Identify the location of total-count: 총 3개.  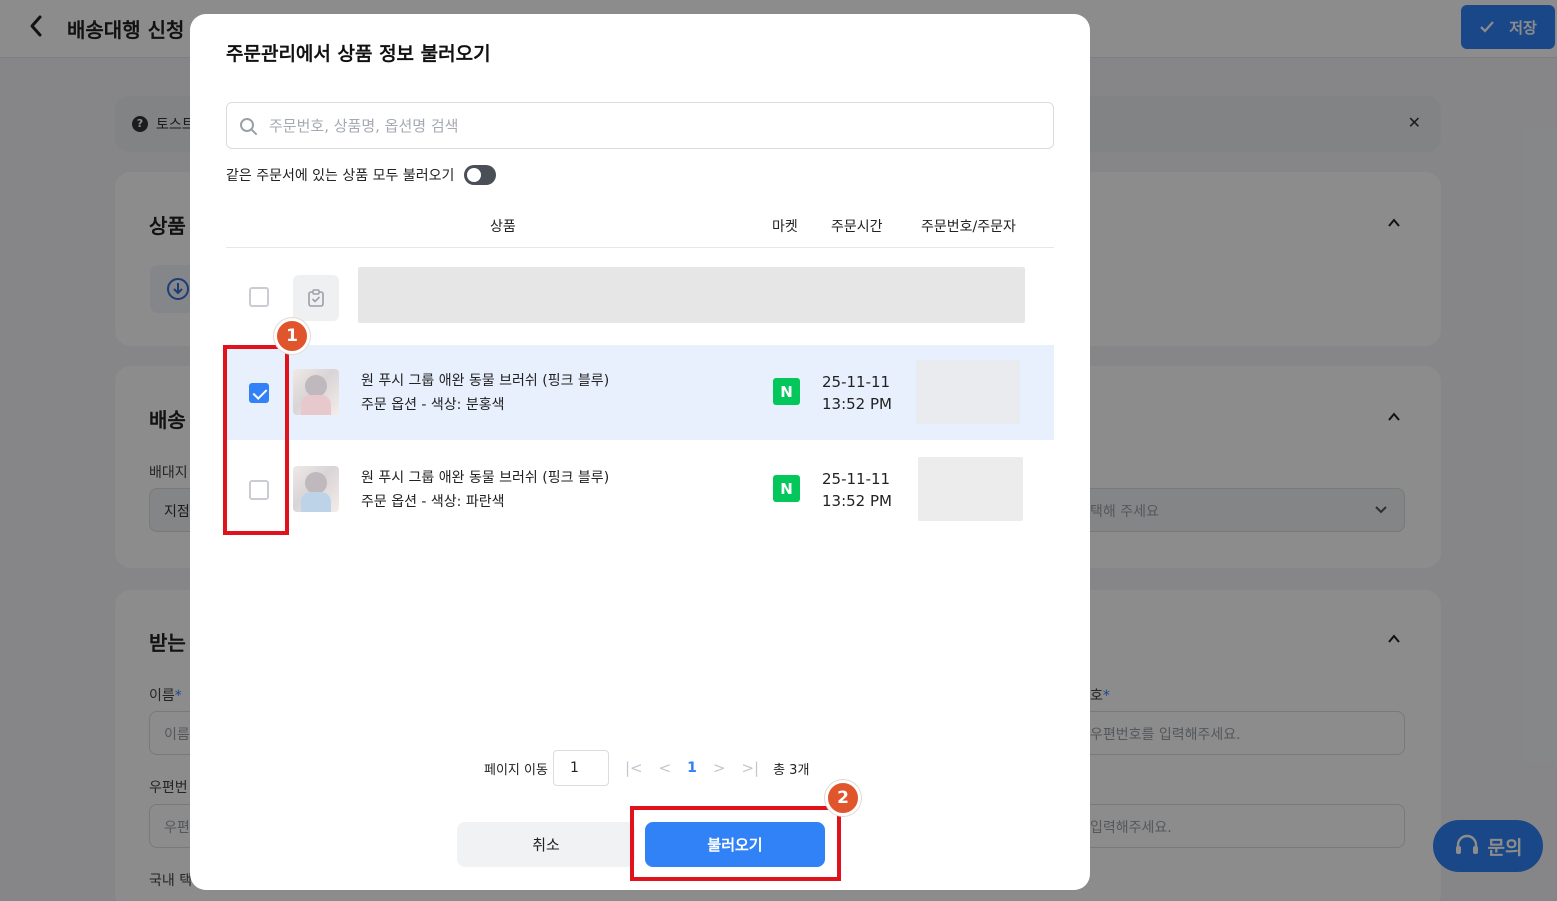
(791, 770).